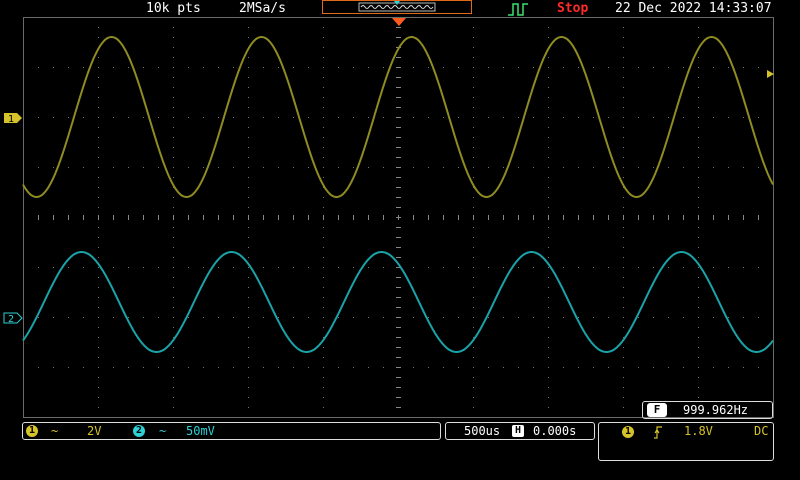 This screenshot has width=800, height=480. Describe the element at coordinates (716, 410) in the screenshot. I see `frequency-value: 999.962Hz` at that location.